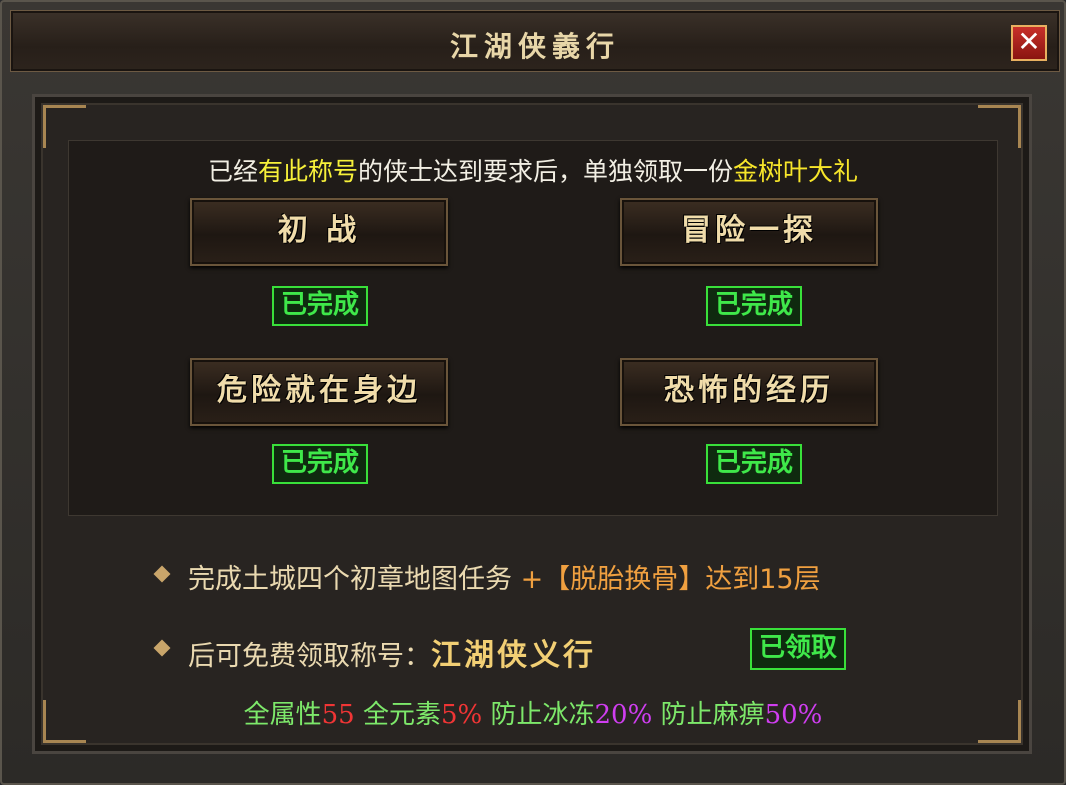 The width and height of the screenshot is (1066, 785). I want to click on intro-text: 已经有此称号的侠士达到要求后，单独领取一份金树叶大礼, so click(533, 170).